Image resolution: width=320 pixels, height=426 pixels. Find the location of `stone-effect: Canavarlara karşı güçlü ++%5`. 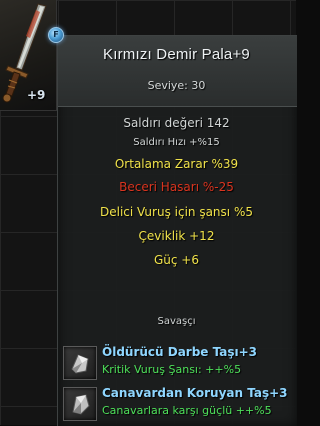

stone-effect: Canavarlara karşı güçlü ++%5 is located at coordinates (187, 410).